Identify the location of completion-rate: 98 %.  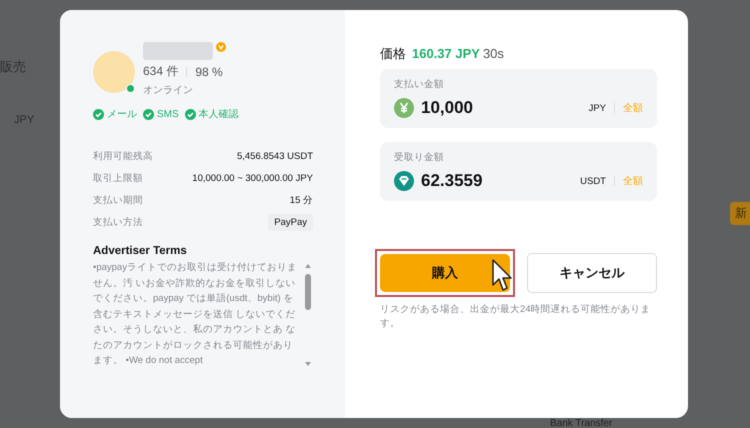
(209, 71).